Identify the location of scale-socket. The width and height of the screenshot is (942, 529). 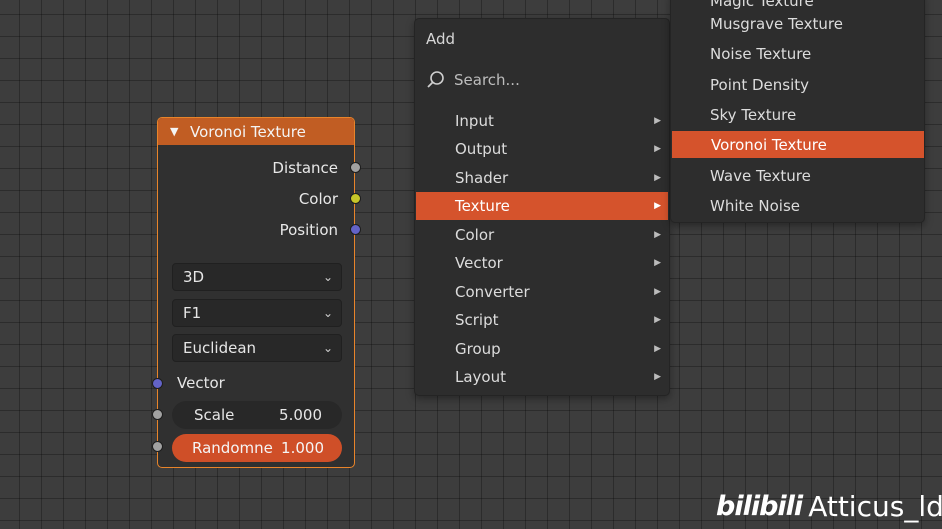
(157, 414).